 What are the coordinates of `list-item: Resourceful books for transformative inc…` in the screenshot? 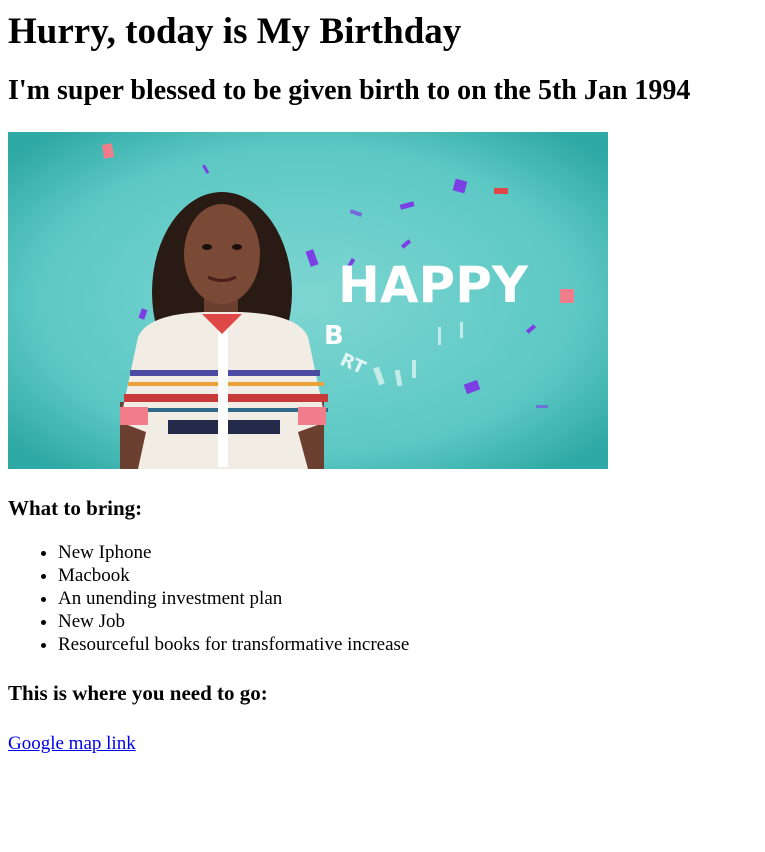 It's located at (407, 644).